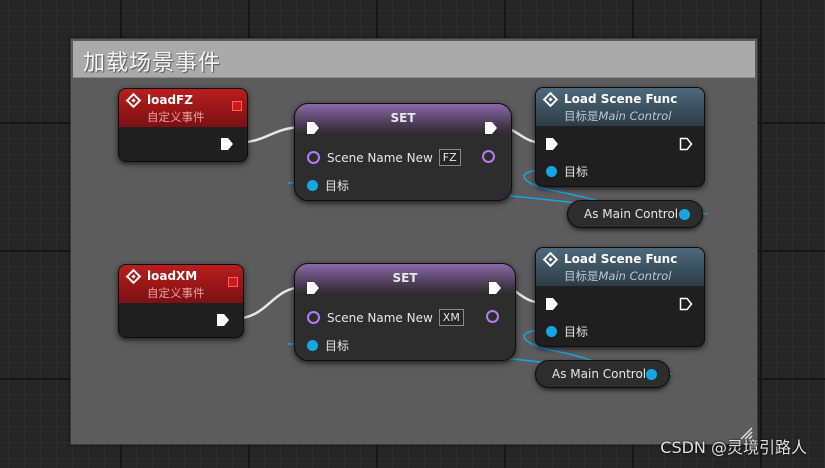 The height and width of the screenshot is (468, 825). Describe the element at coordinates (172, 276) in the screenshot. I see `event-node-title: loadXM` at that location.